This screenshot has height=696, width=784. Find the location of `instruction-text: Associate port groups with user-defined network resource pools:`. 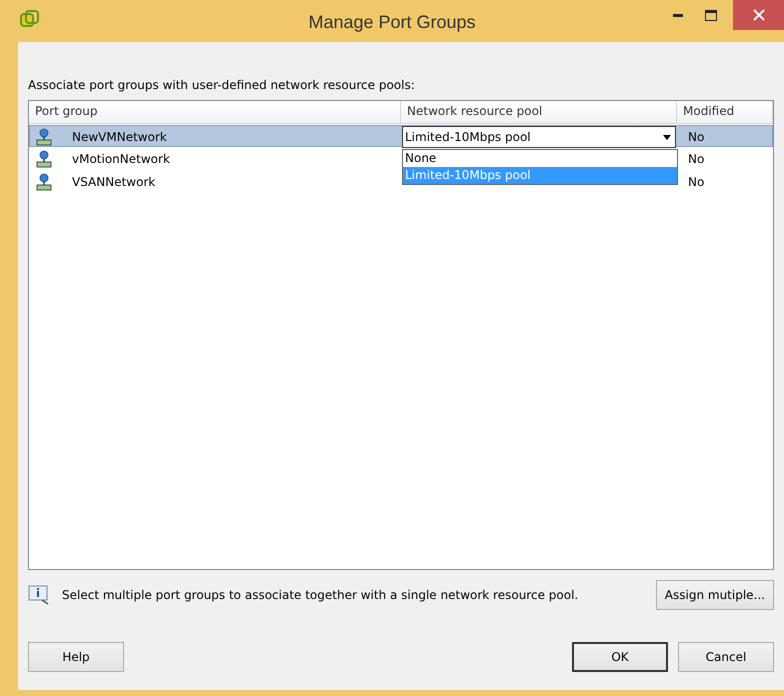

instruction-text: Associate port groups with user-defined network resource pools: is located at coordinates (222, 85).